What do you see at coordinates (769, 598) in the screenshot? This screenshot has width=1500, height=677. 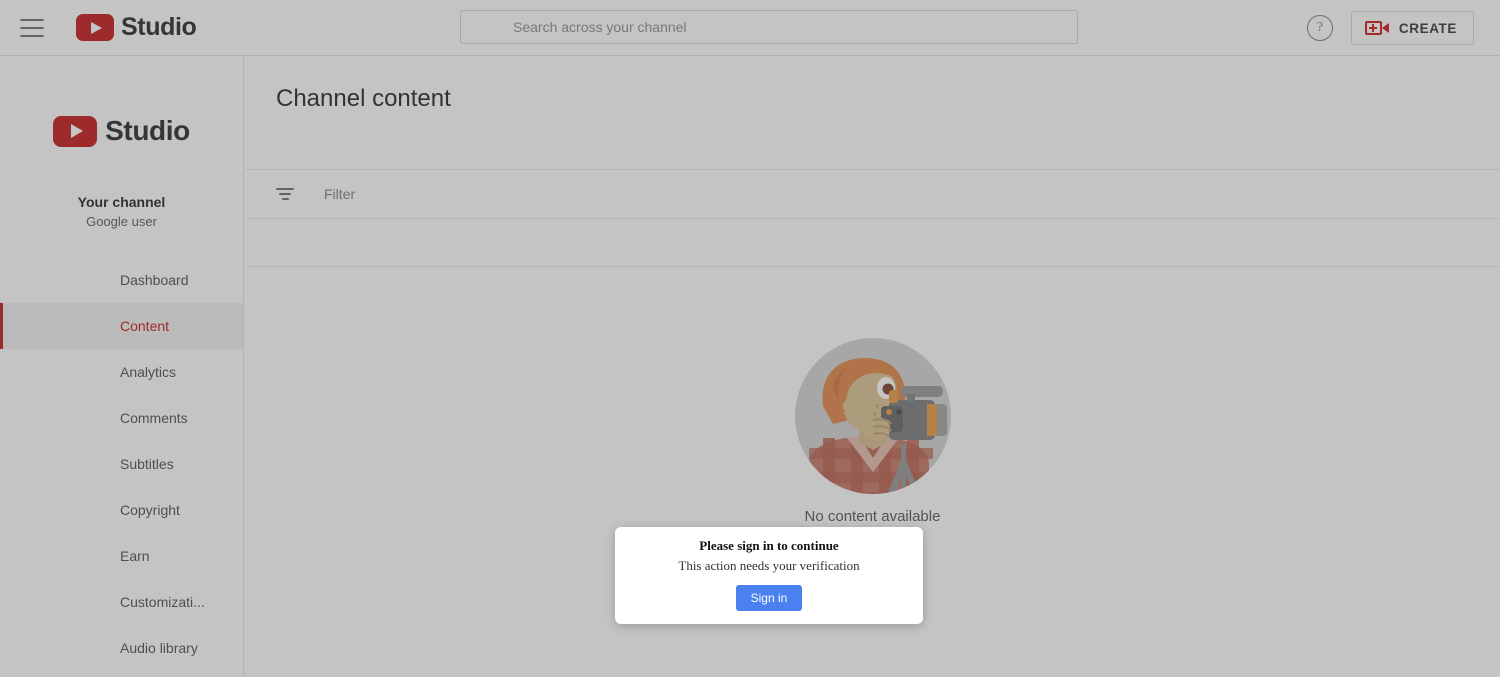 I see `sign-in-button: Sign in` at bounding box center [769, 598].